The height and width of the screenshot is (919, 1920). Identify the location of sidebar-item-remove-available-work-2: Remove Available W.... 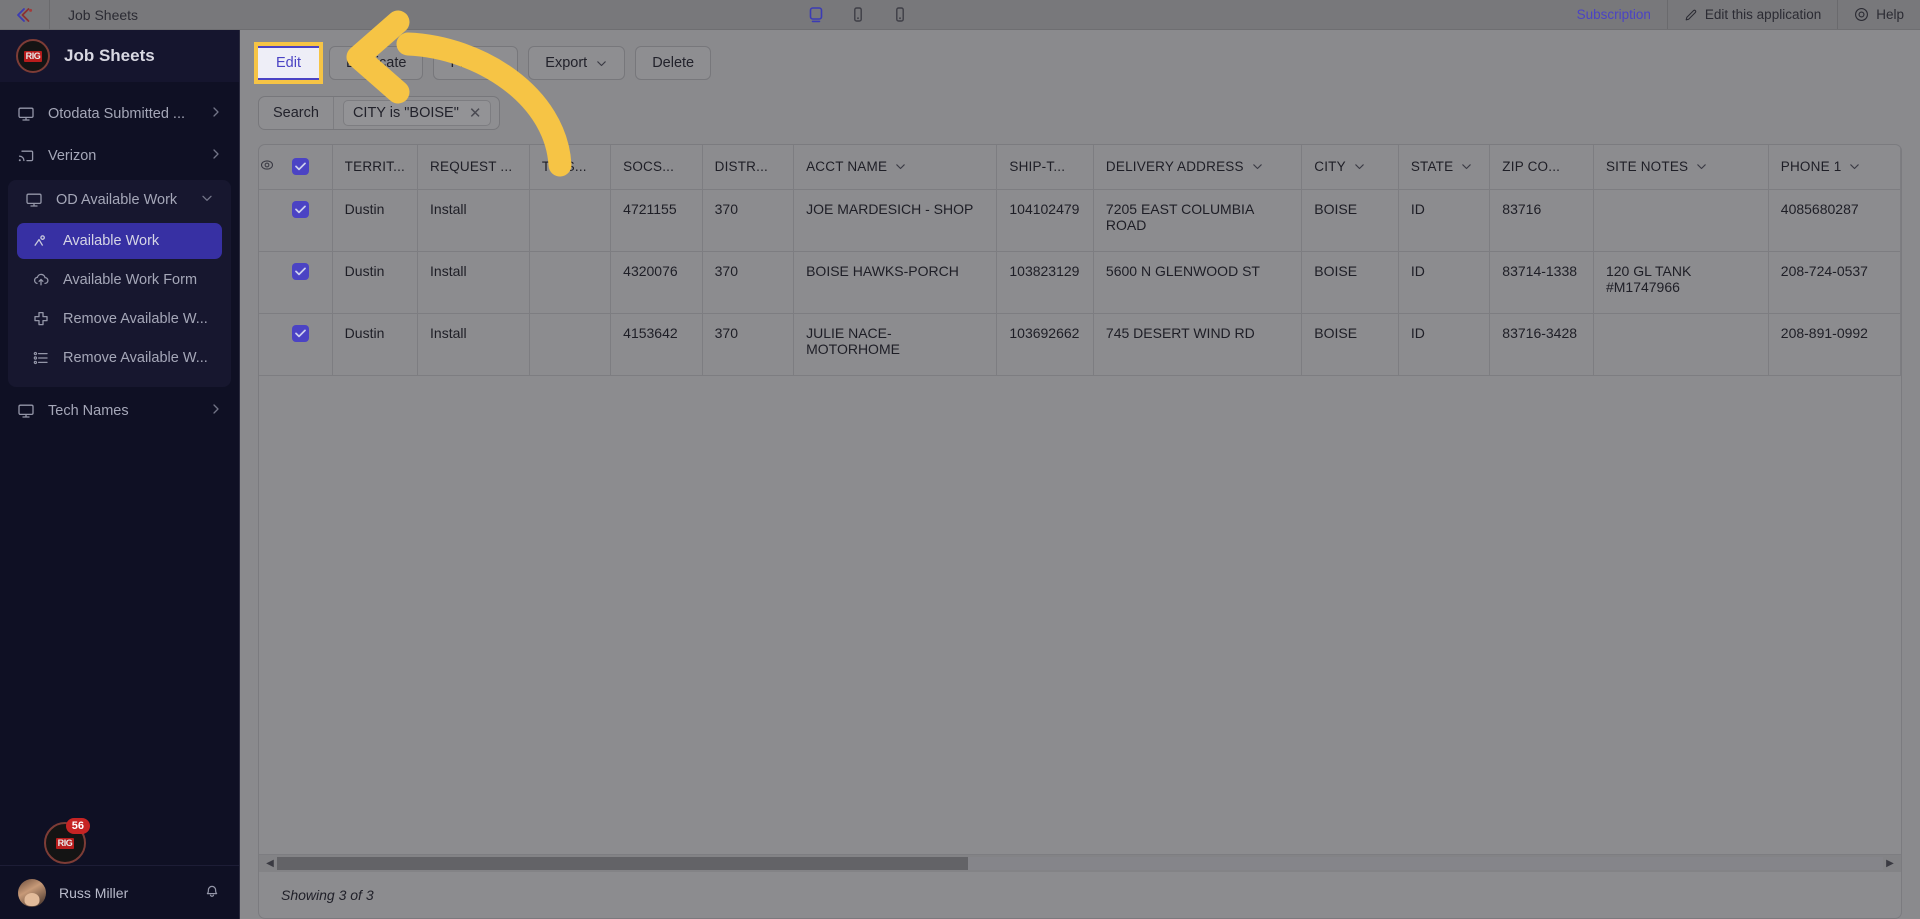
(119, 358).